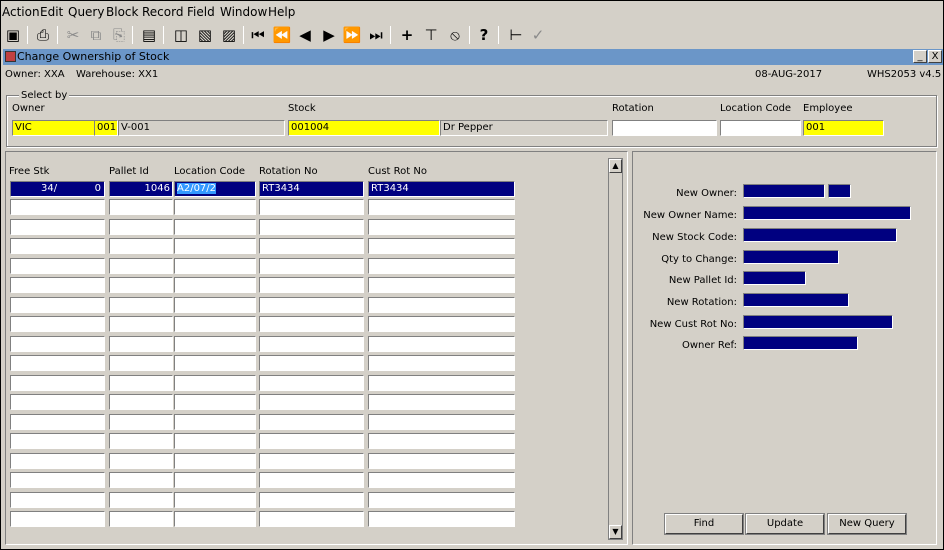  I want to click on location-code-cell: A2/07/2, so click(215, 189).